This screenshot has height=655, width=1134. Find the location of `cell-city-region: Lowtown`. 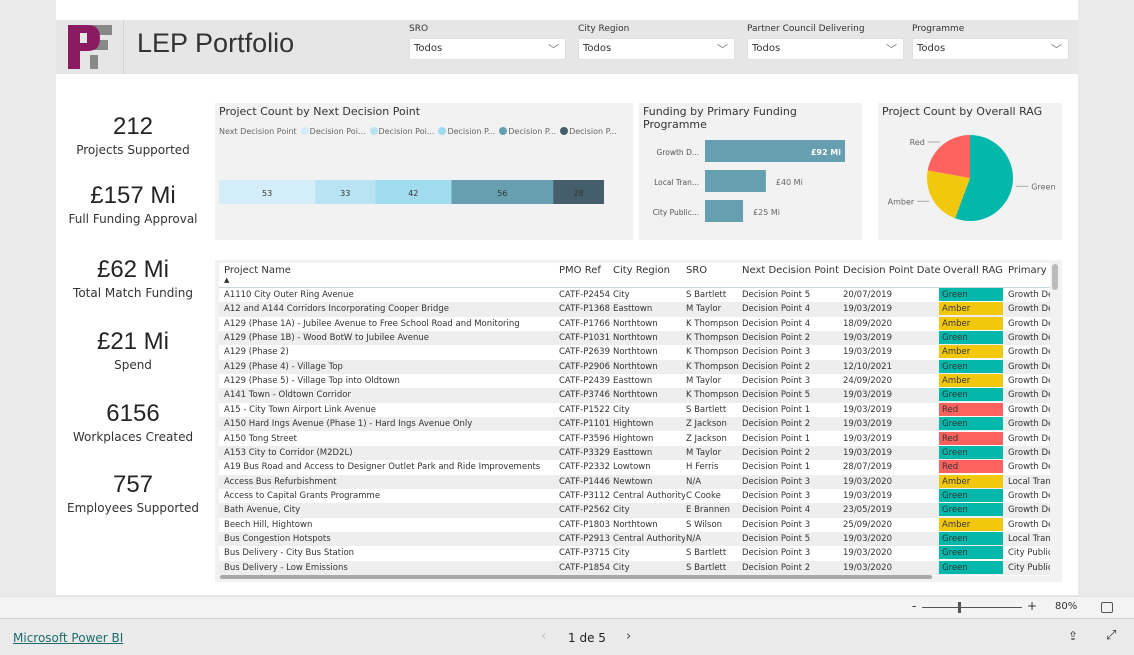

cell-city-region: Lowtown is located at coordinates (632, 467).